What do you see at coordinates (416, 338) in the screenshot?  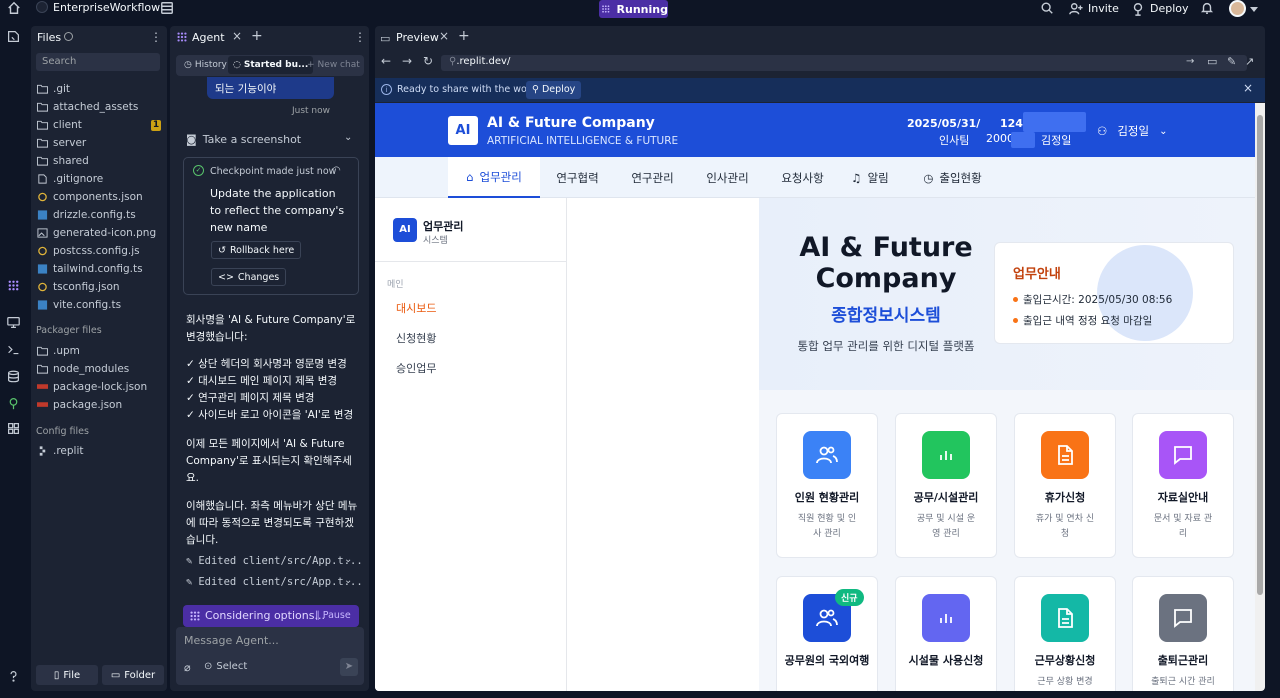 I see `sidebar-item-applications: 신청현황` at bounding box center [416, 338].